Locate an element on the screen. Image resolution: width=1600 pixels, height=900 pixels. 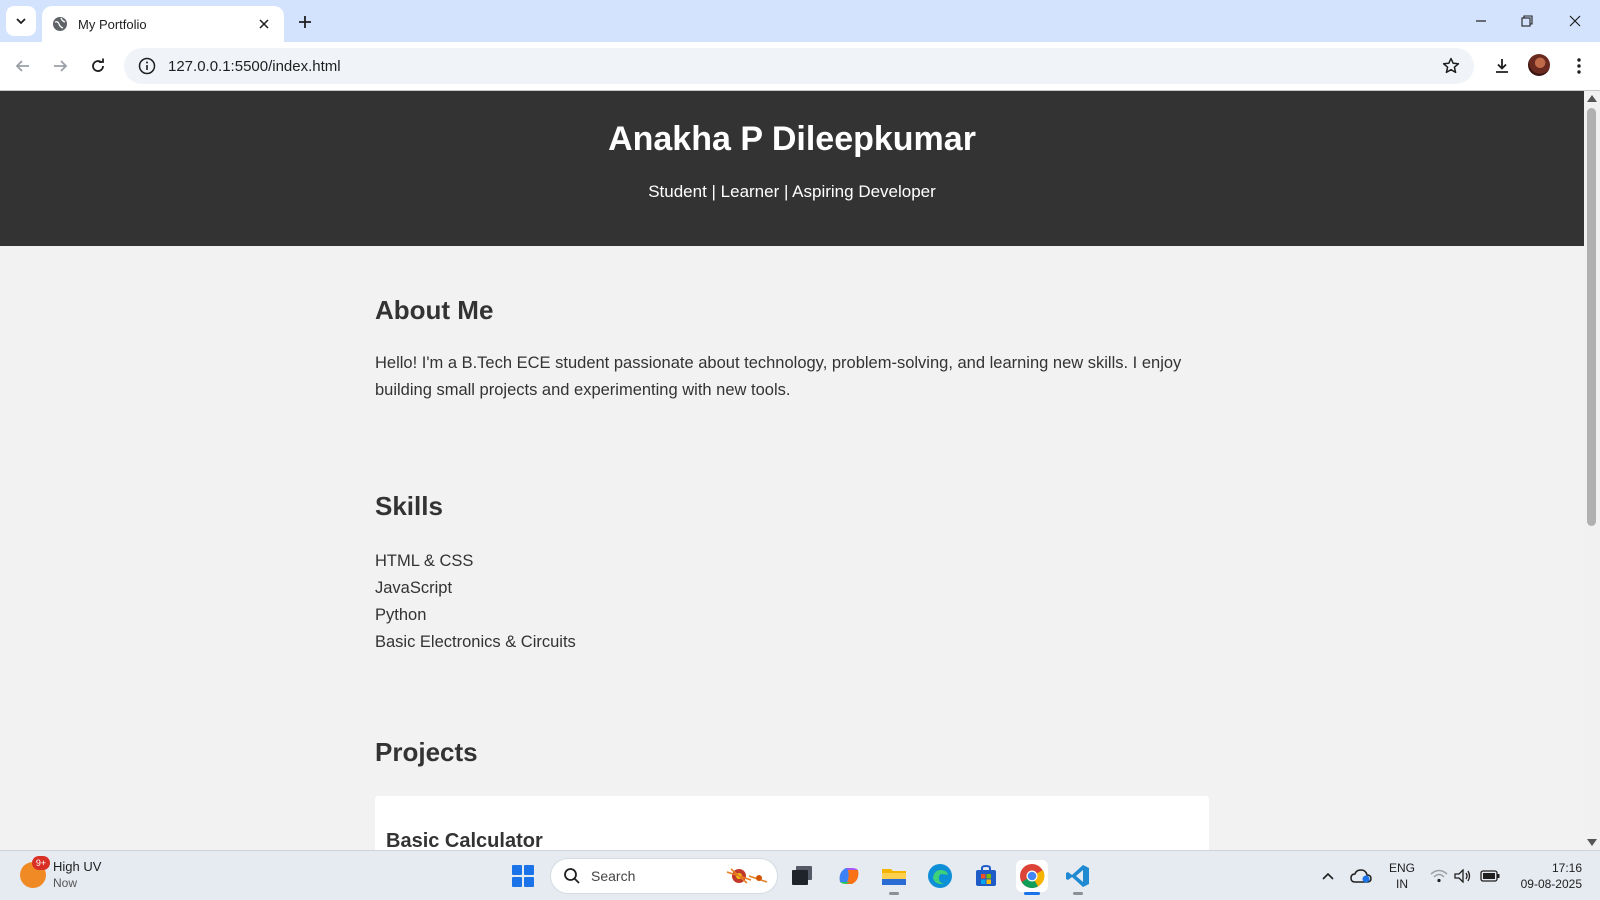
speaker-icon is located at coordinates (1462, 876).